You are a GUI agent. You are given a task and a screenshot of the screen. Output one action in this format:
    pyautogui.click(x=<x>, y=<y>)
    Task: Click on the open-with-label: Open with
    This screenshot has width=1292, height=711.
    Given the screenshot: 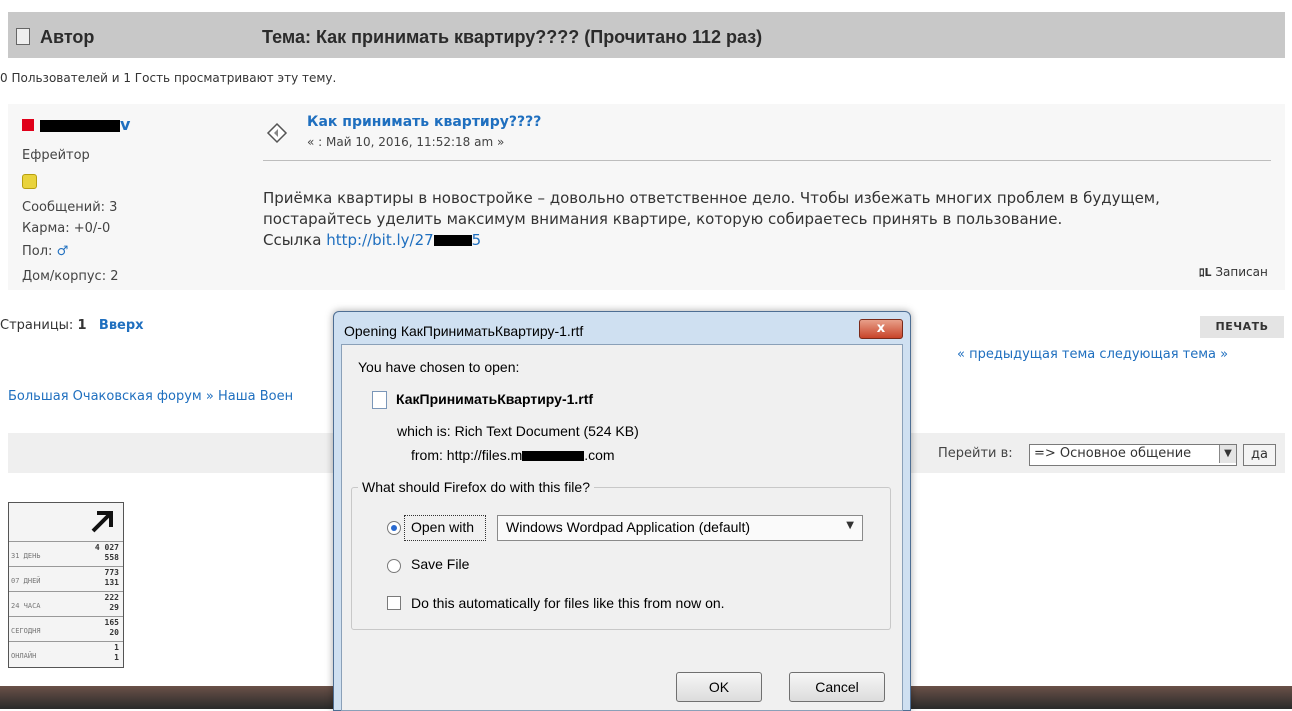 What is the action you would take?
    pyautogui.click(x=442, y=527)
    